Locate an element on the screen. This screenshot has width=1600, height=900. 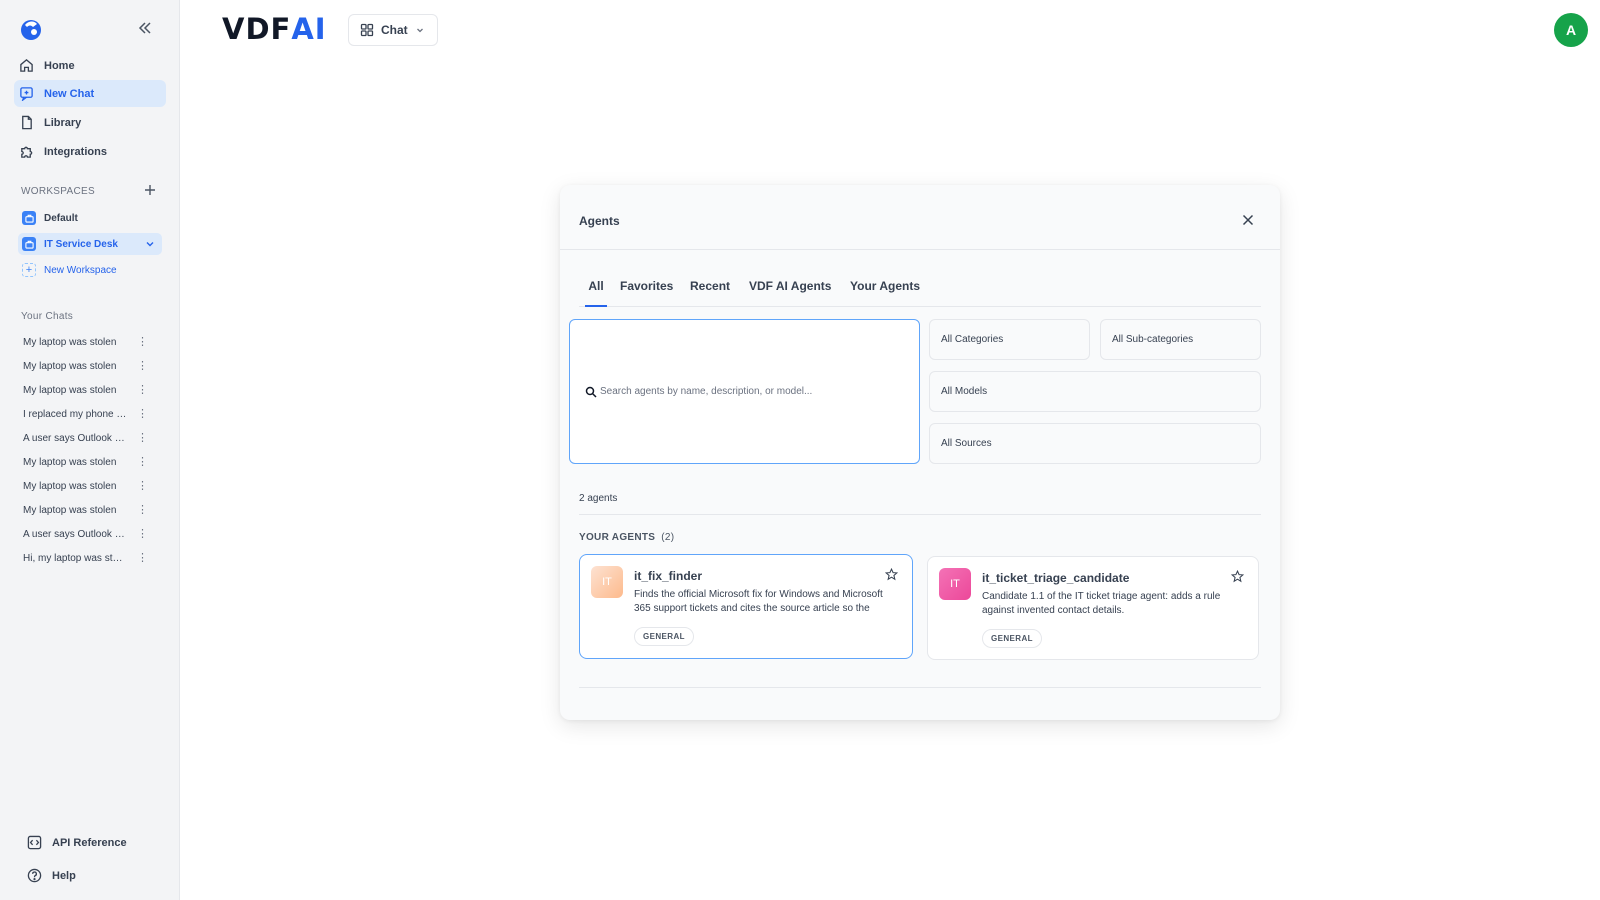
agent-count: 2 agents is located at coordinates (598, 498).